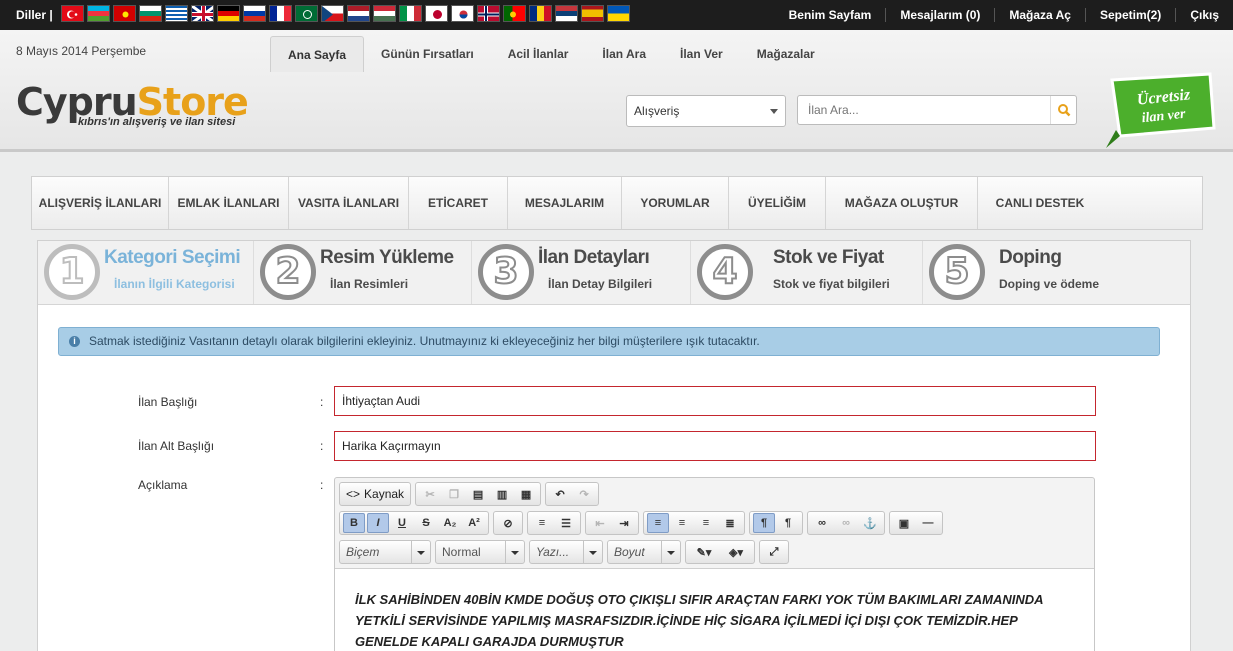  I want to click on paste-text-icon: ▥, so click(502, 494).